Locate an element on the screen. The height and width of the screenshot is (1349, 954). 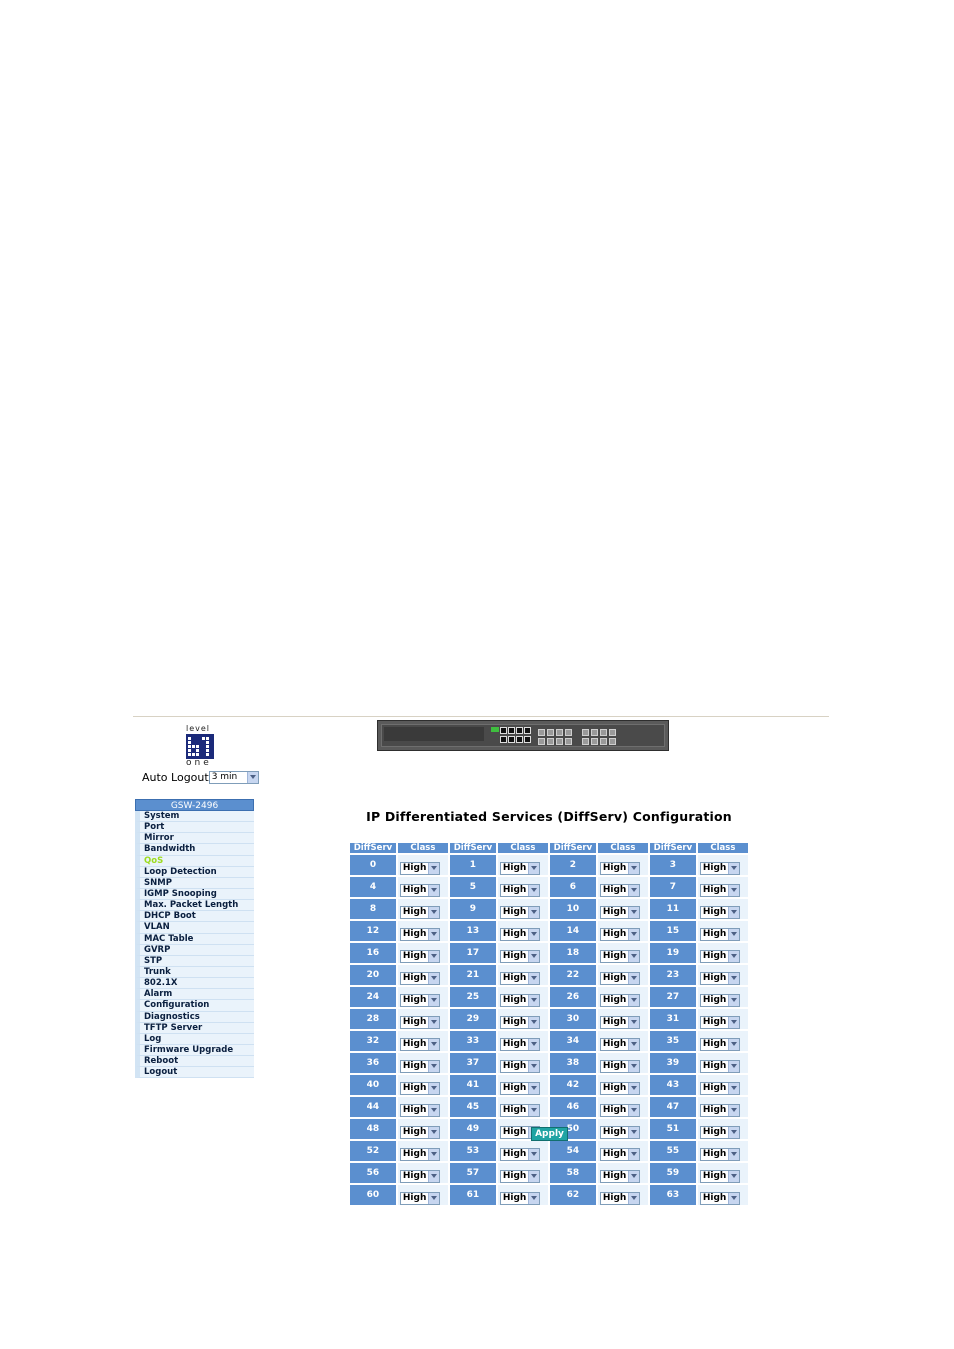
sidebar-item-gvrp: GVRP is located at coordinates (194, 950).